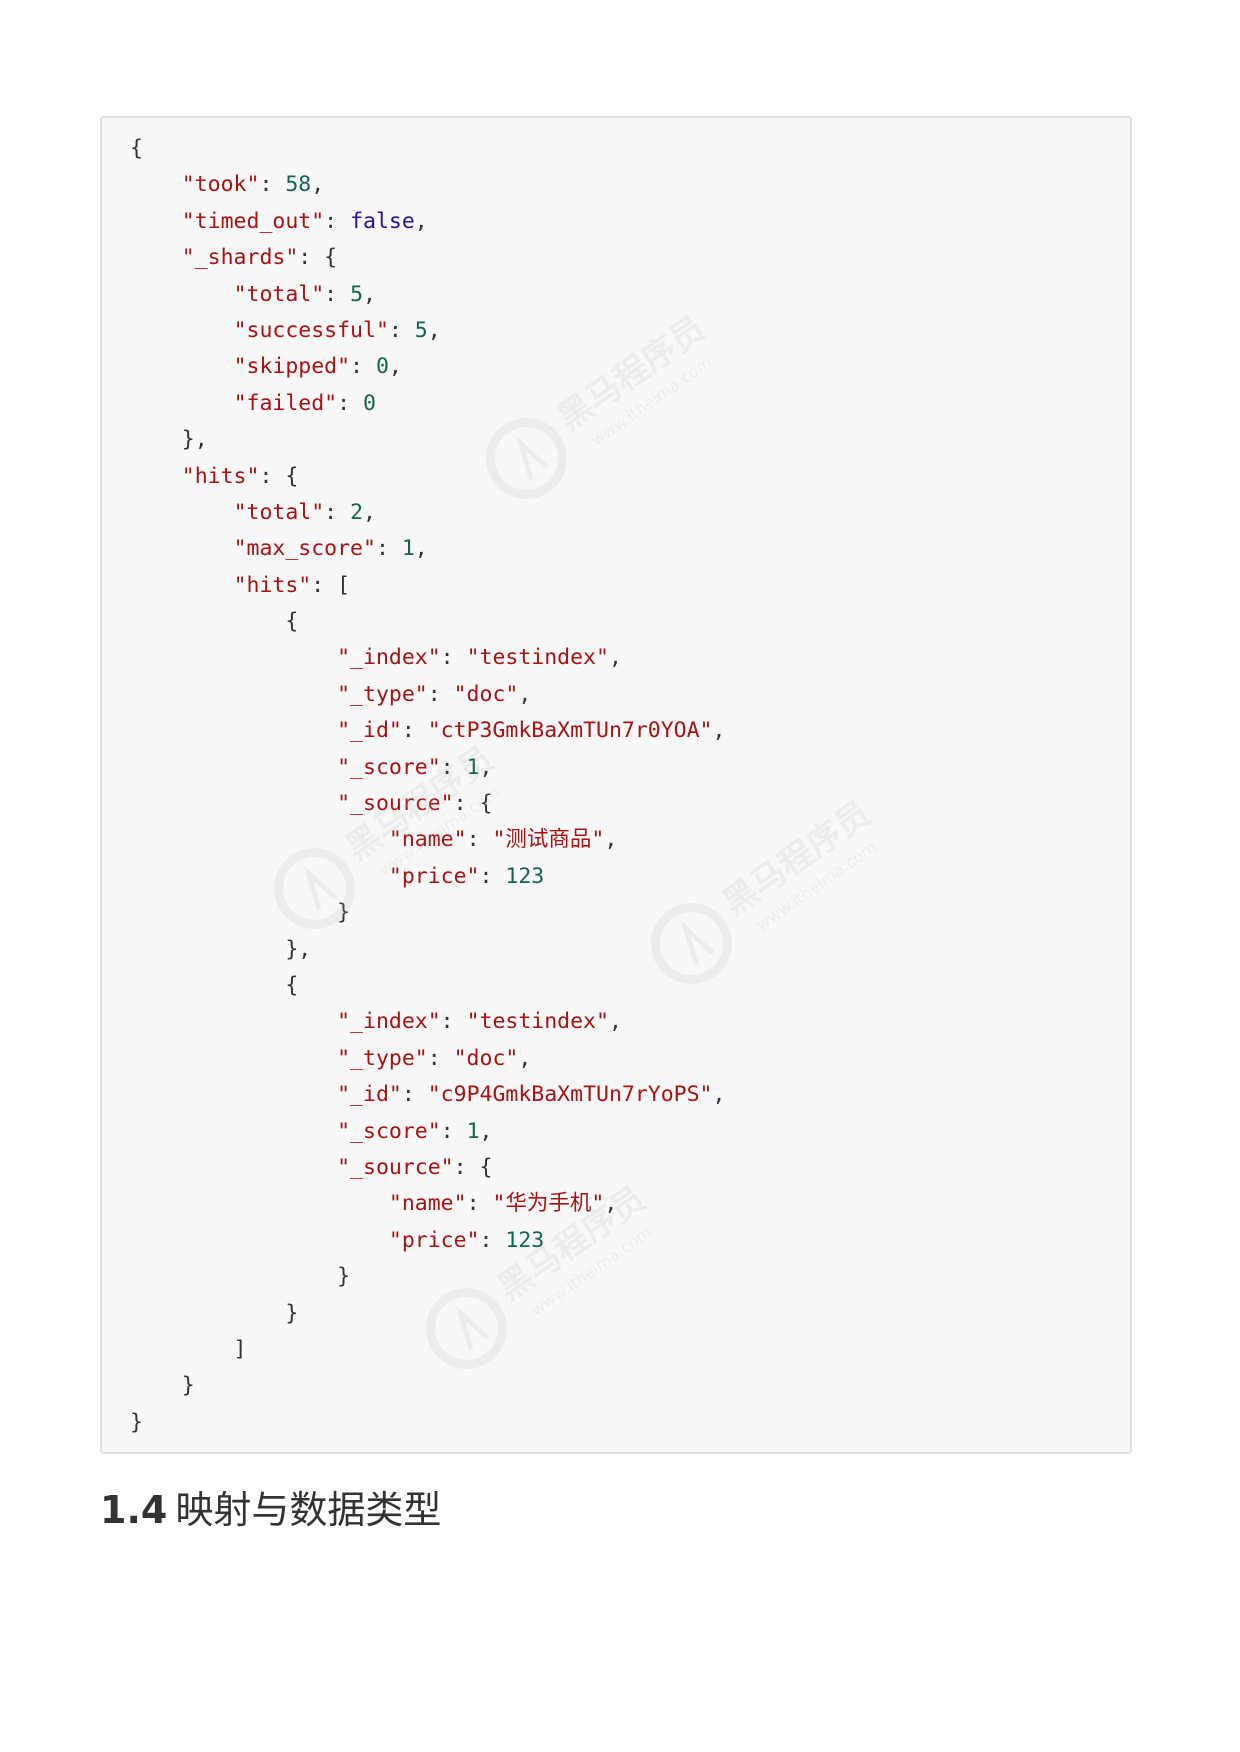 This screenshot has height=1752, width=1240. Describe the element at coordinates (134, 1510) in the screenshot. I see `section-number: 1.4` at that location.